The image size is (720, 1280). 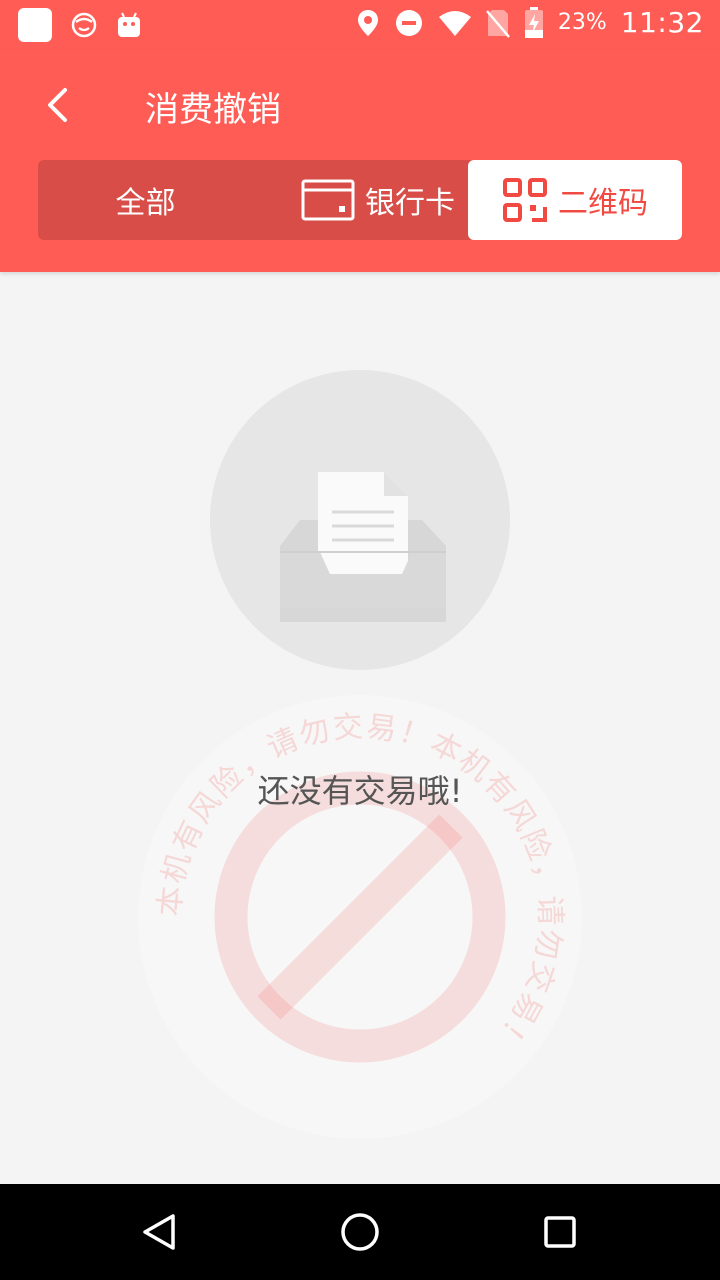 I want to click on nav-home-button, so click(x=360, y=1232).